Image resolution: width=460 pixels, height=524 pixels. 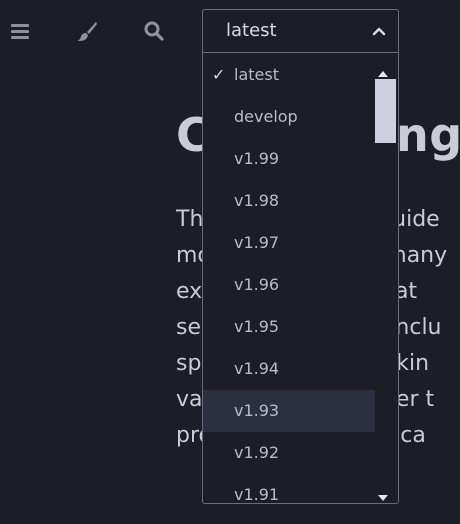 What do you see at coordinates (257, 452) in the screenshot?
I see `version-option-label: v1.92` at bounding box center [257, 452].